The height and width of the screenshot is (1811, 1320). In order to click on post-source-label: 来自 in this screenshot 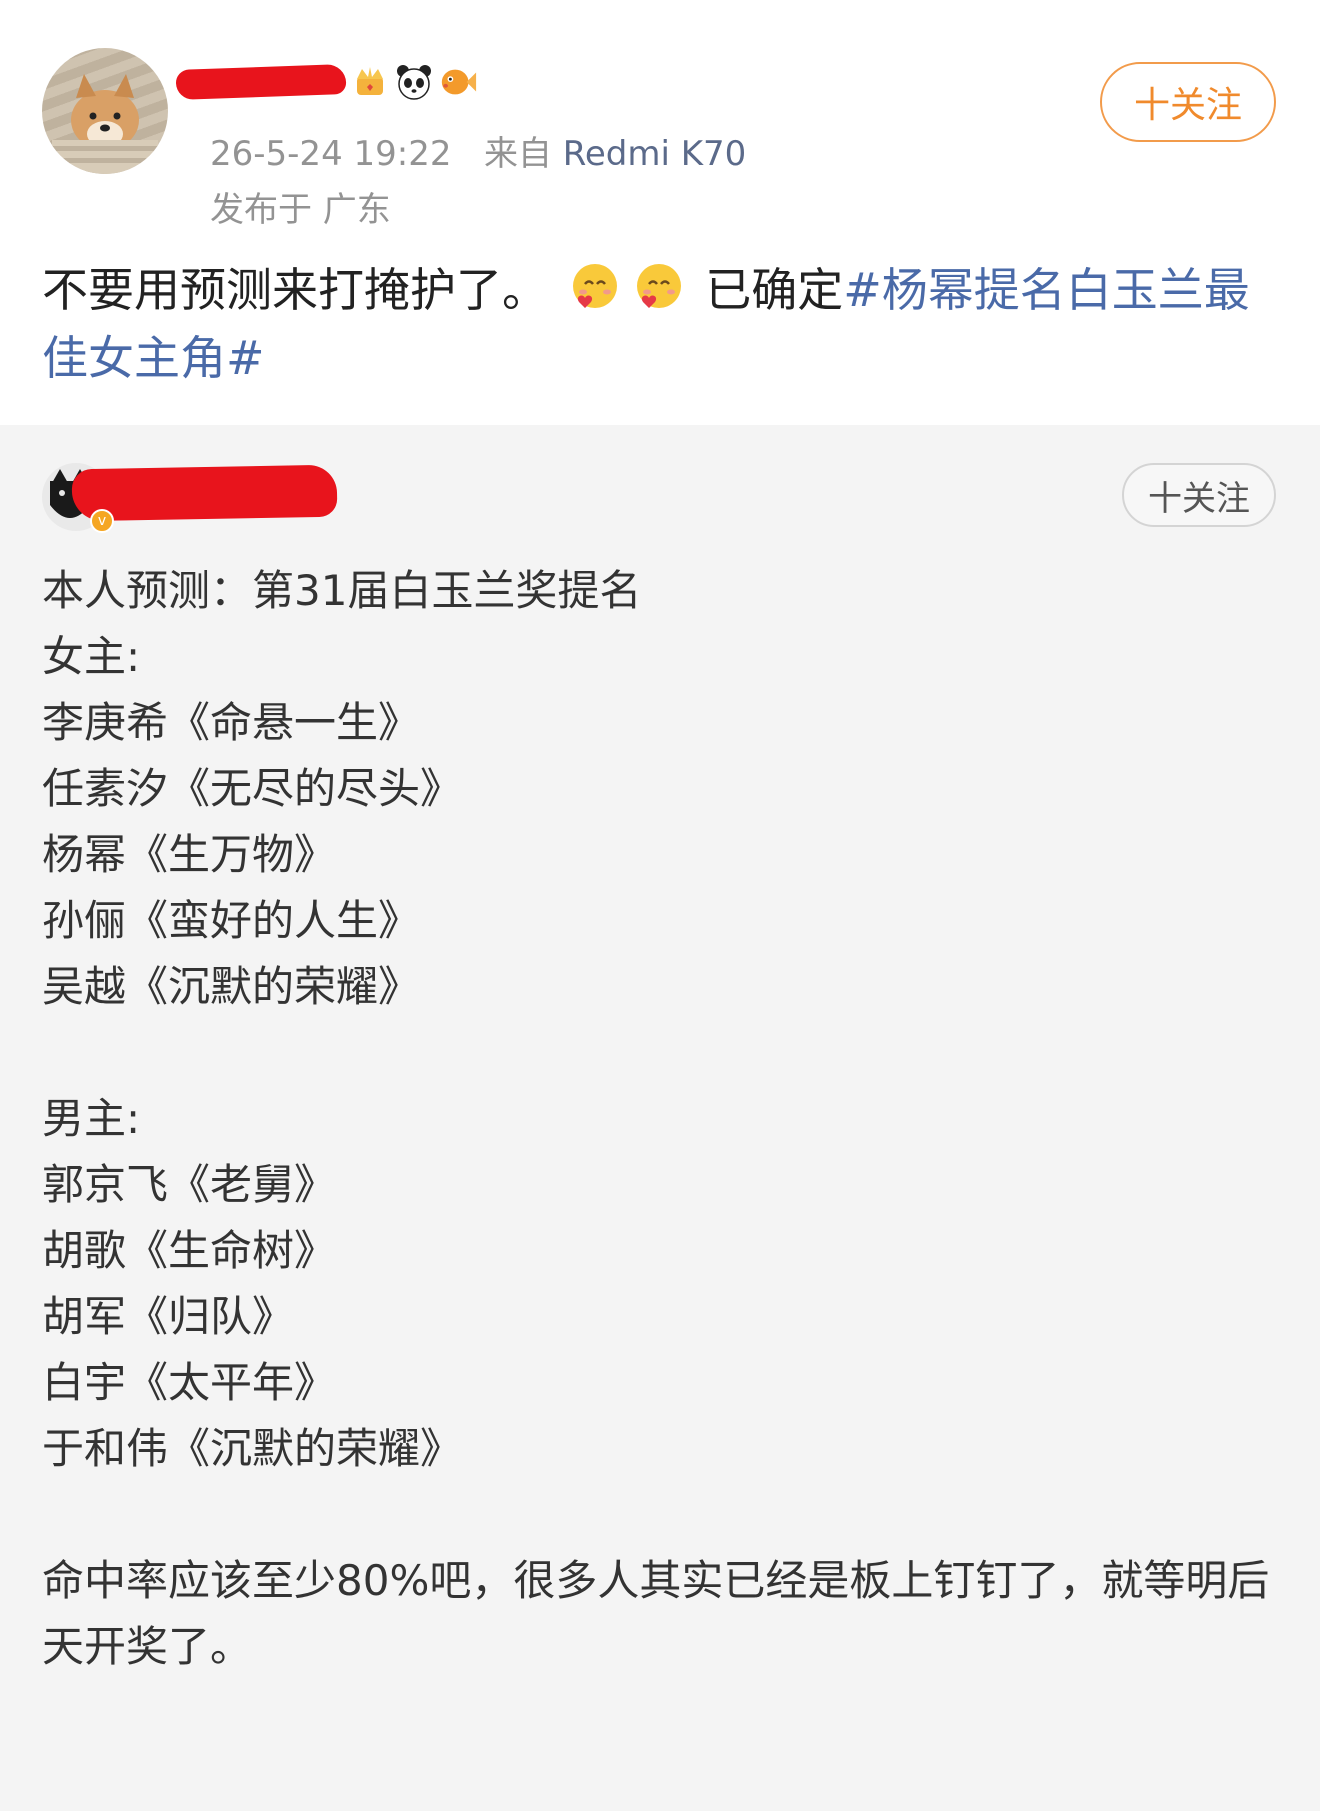, I will do `click(517, 154)`.